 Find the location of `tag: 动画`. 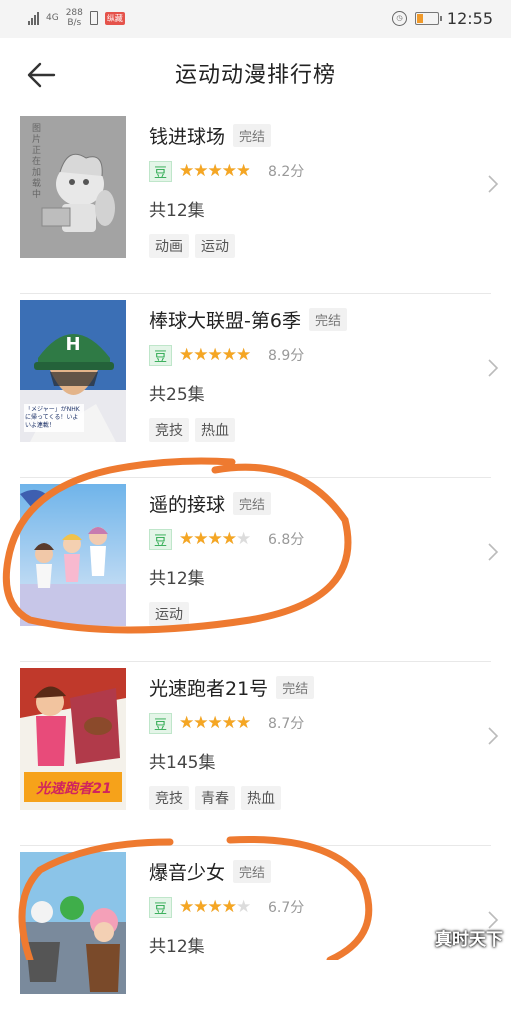

tag: 动画 is located at coordinates (169, 246).